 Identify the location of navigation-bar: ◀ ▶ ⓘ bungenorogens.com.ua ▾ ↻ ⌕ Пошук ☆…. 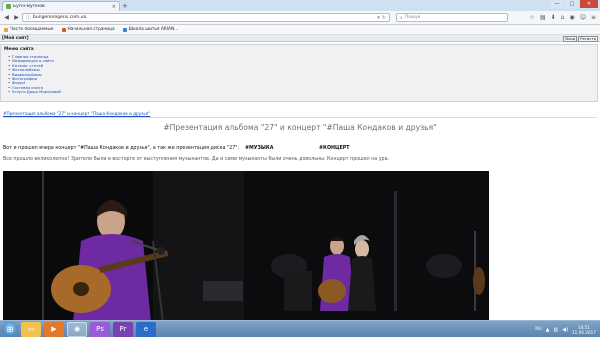
(300, 18).